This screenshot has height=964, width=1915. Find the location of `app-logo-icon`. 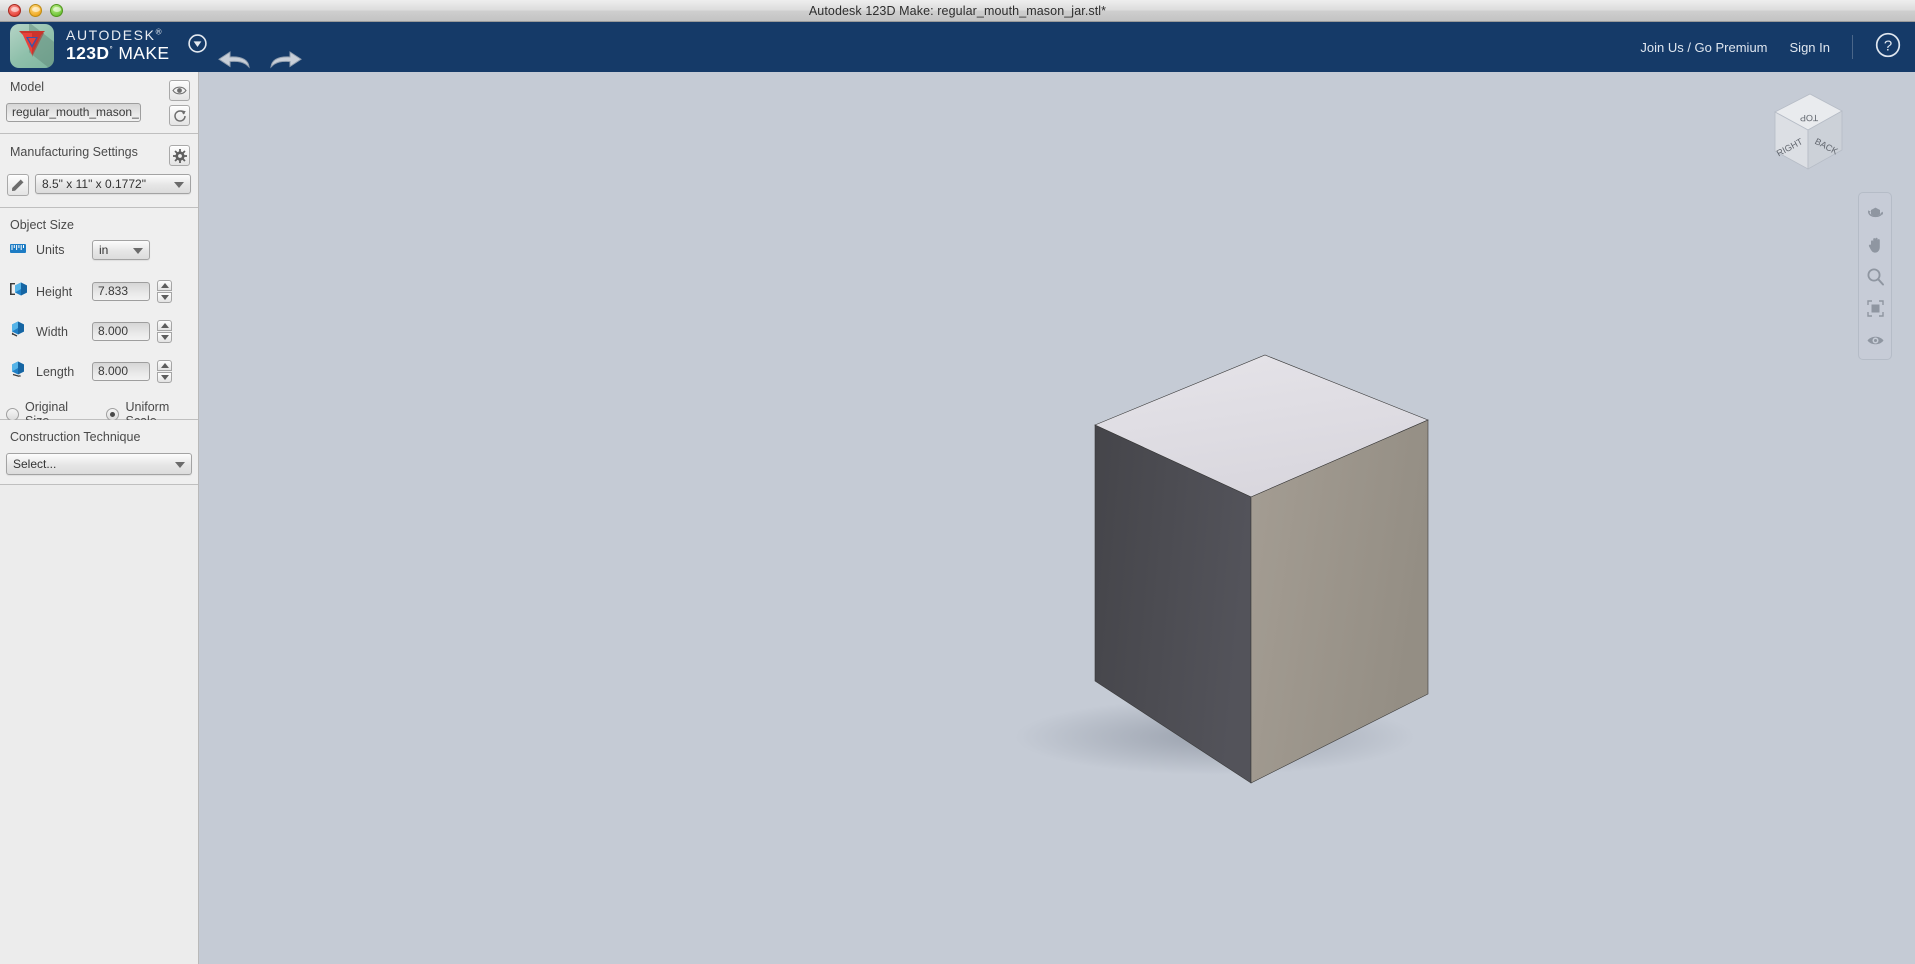

app-logo-icon is located at coordinates (32, 46).